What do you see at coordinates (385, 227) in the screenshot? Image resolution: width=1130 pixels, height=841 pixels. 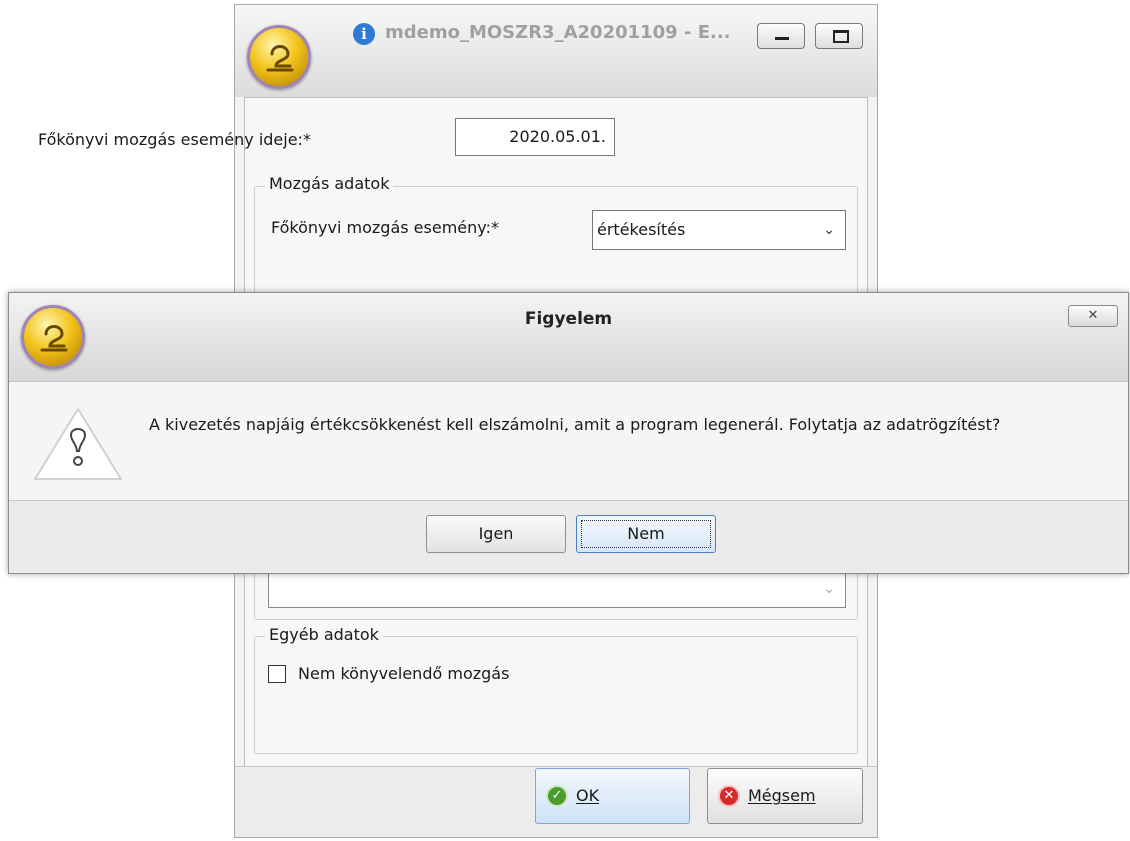 I see `event-label: Főkönyvi mozgás esemény:*` at bounding box center [385, 227].